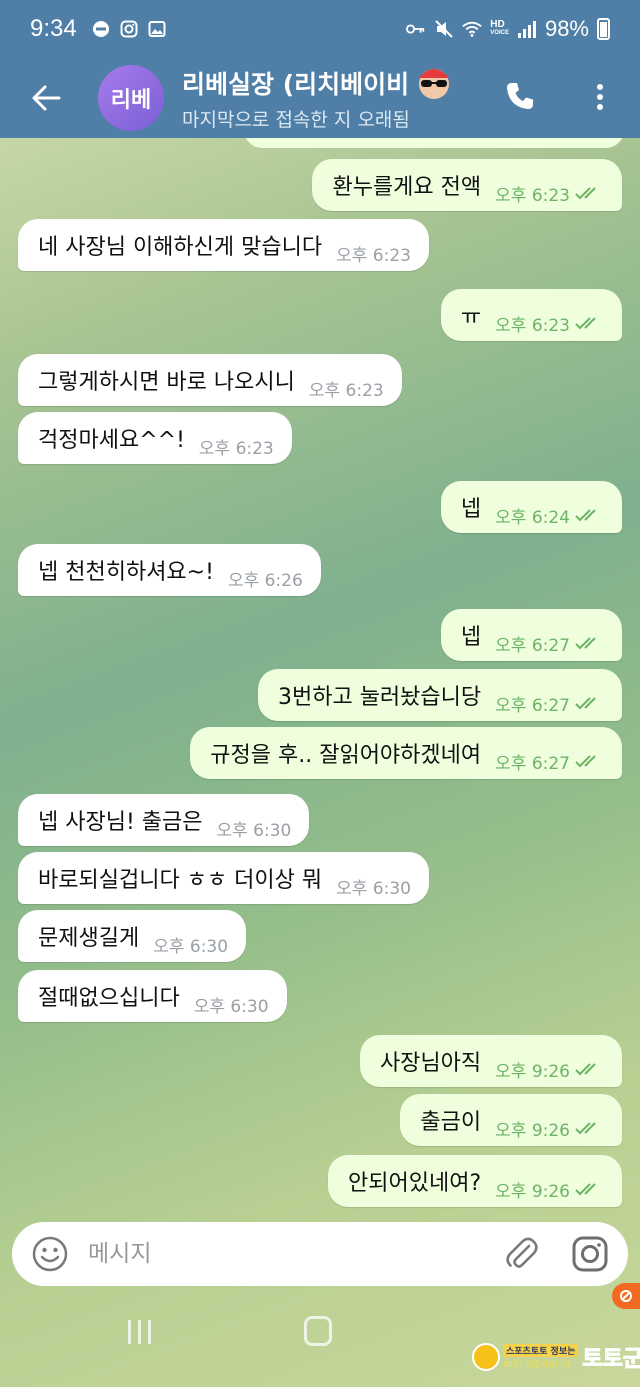 This screenshot has height=1387, width=640. Describe the element at coordinates (318, 1331) in the screenshot. I see `home-button` at that location.